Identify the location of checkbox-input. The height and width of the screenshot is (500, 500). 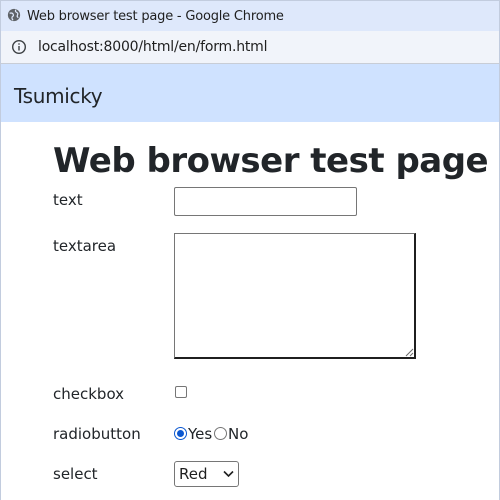
(181, 392).